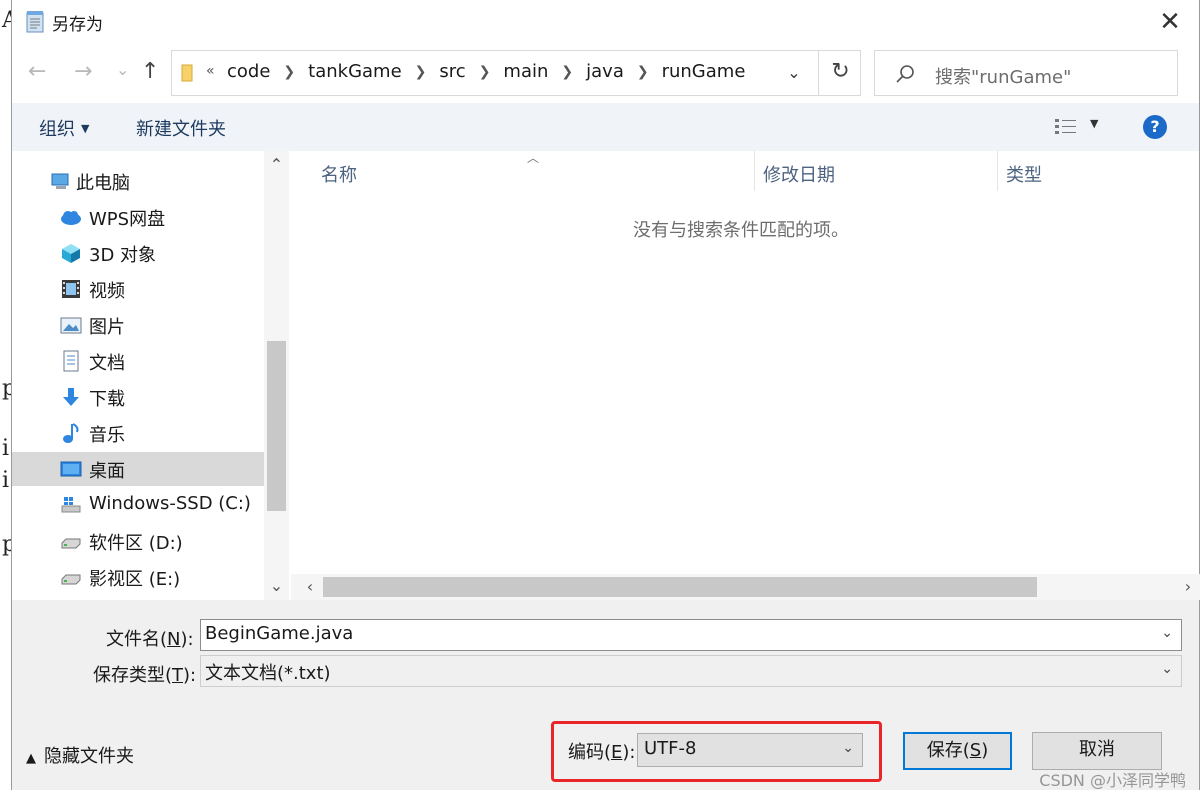  What do you see at coordinates (71, 218) in the screenshot?
I see `cloud-icon` at bounding box center [71, 218].